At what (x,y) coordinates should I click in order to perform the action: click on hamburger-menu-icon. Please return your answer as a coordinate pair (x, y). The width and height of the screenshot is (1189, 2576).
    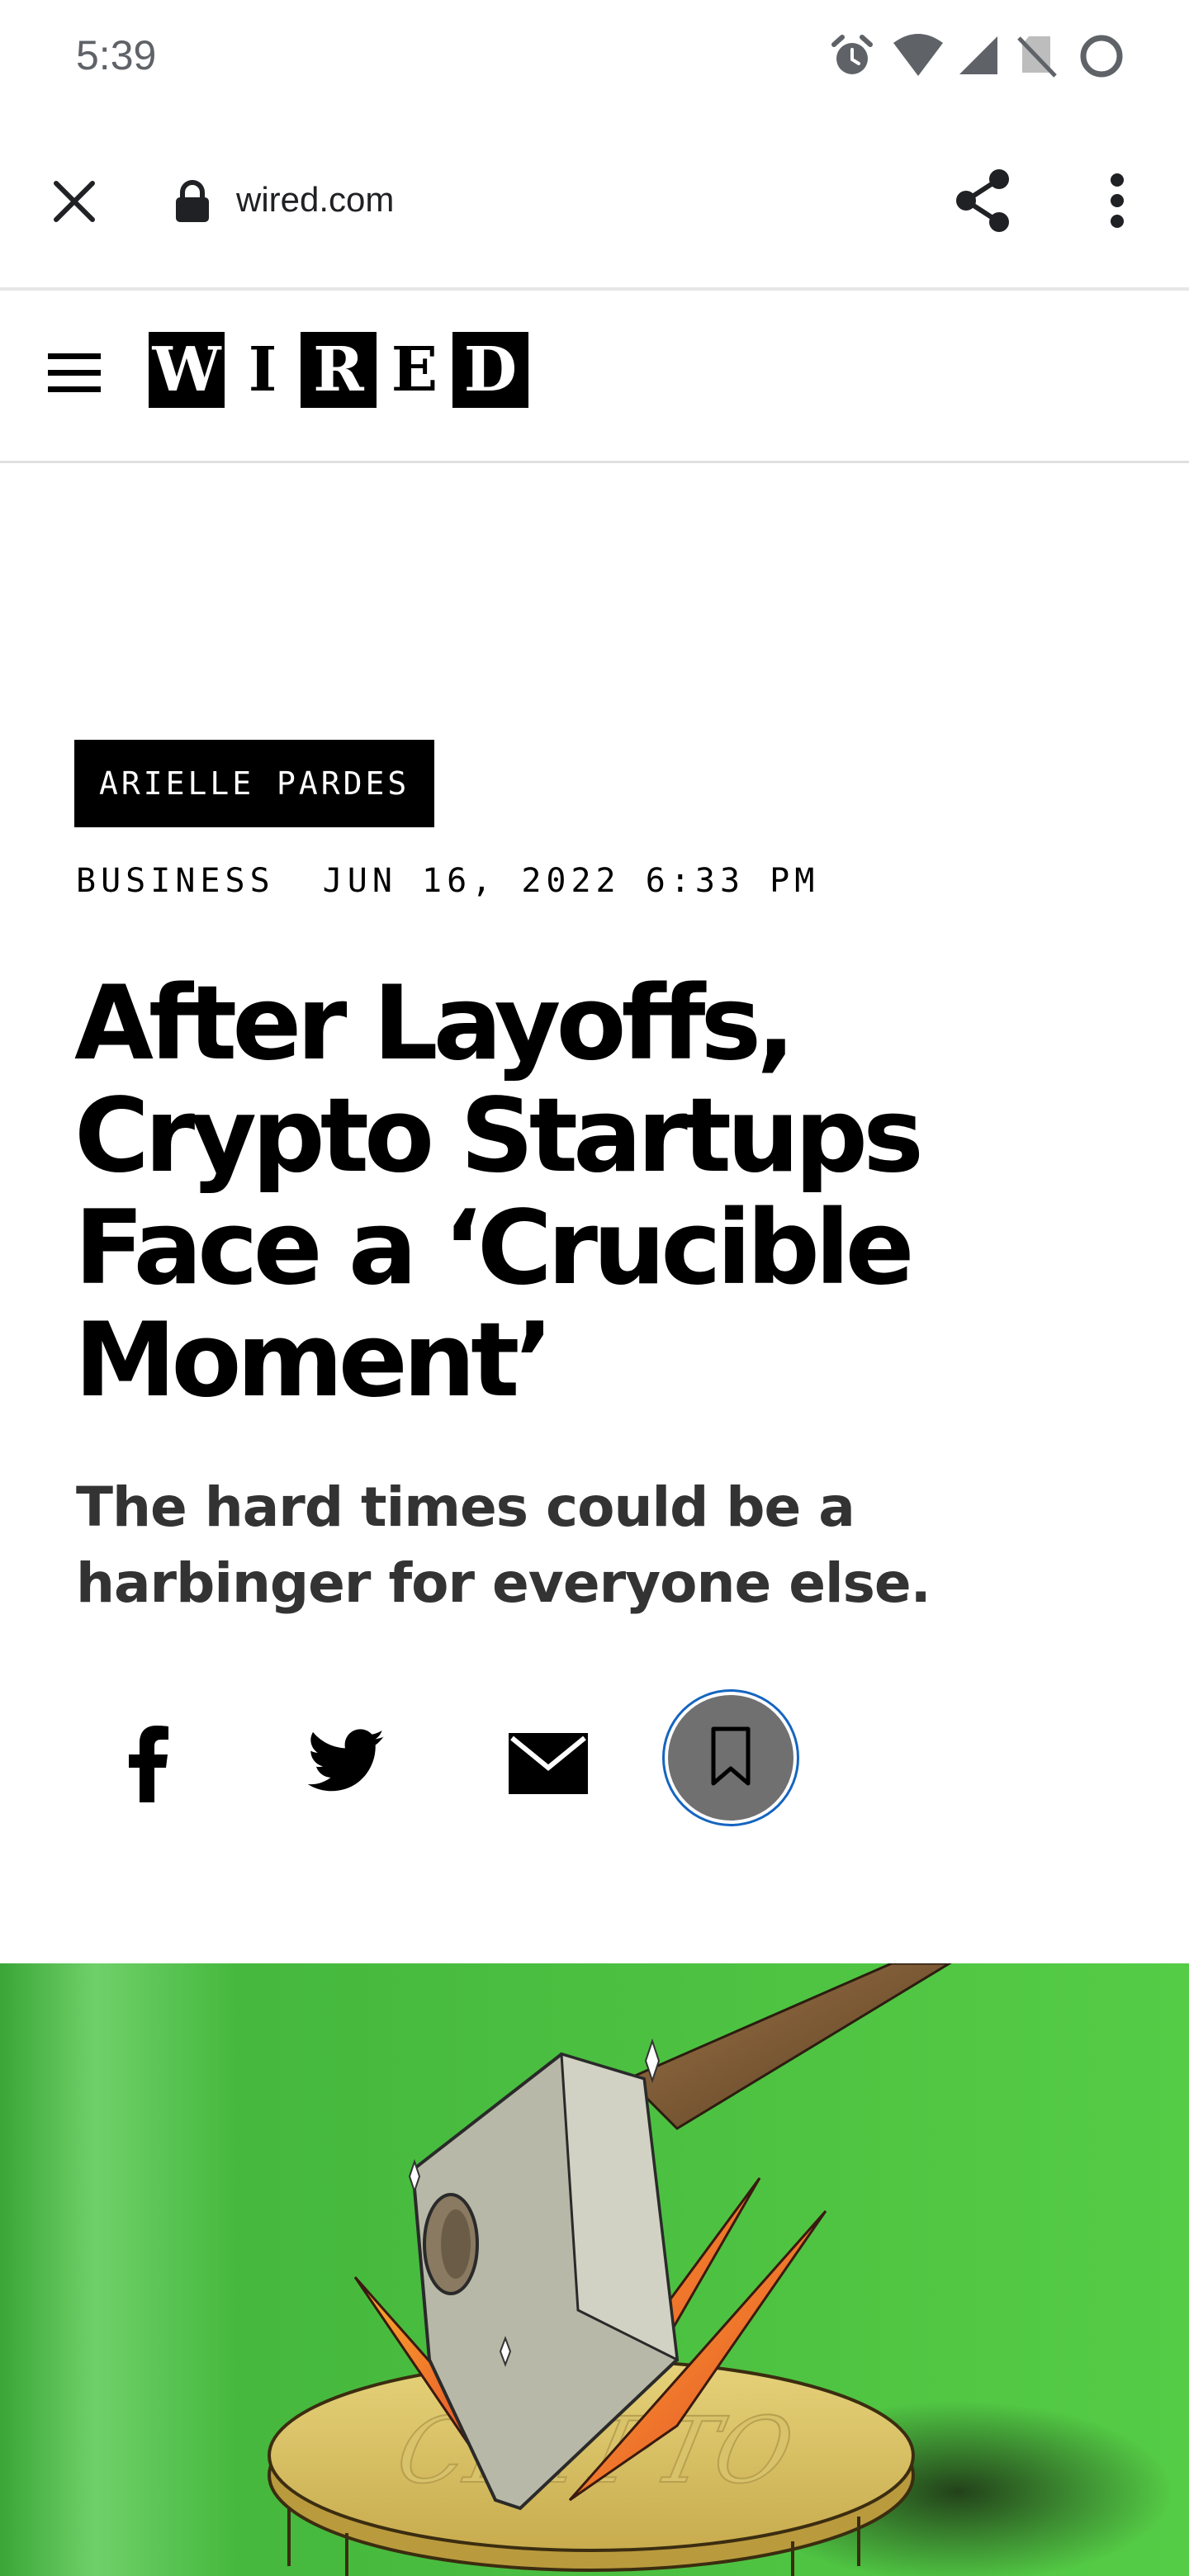
    Looking at the image, I should click on (74, 373).